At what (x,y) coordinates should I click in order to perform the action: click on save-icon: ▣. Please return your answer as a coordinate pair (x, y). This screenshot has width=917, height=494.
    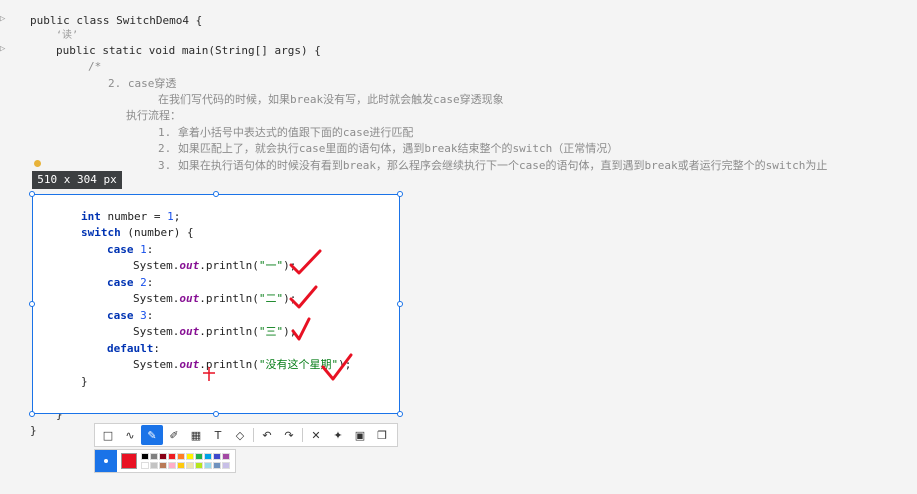
    Looking at the image, I should click on (360, 435).